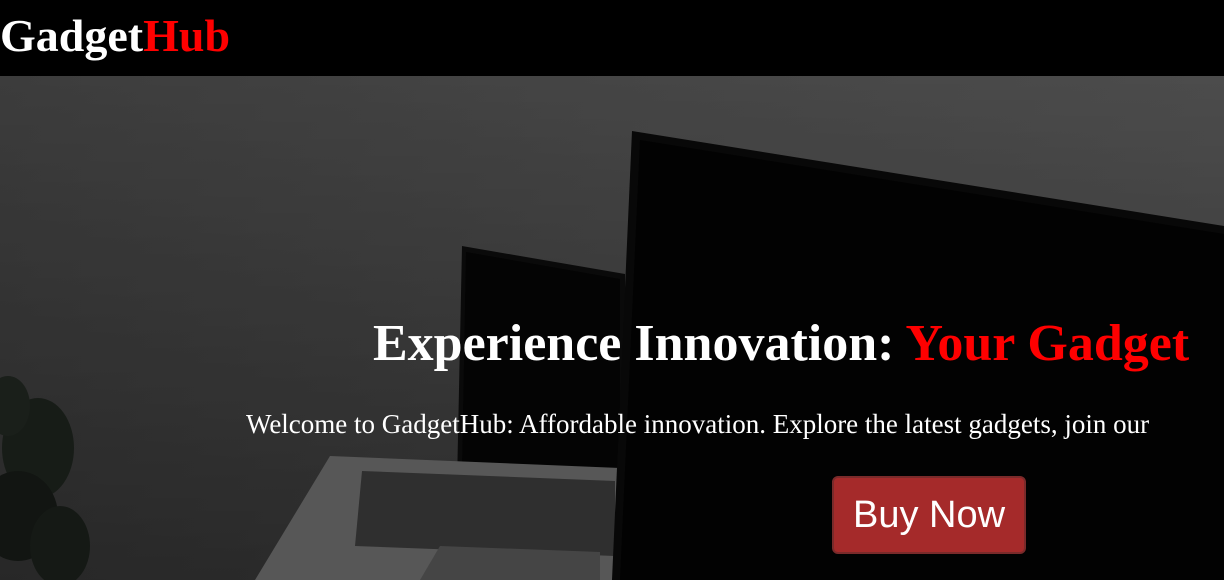 The image size is (1224, 580). I want to click on hero-title: Experience Innovation: Your Gadget, so click(781, 344).